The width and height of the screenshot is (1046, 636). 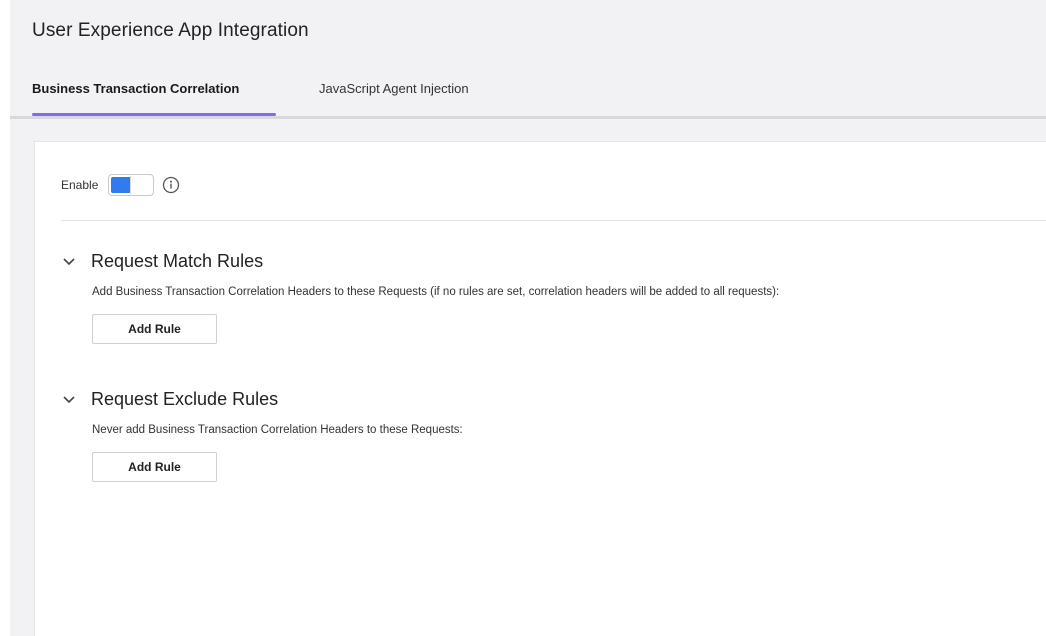 I want to click on section-title: Request Match Rules, so click(x=177, y=260).